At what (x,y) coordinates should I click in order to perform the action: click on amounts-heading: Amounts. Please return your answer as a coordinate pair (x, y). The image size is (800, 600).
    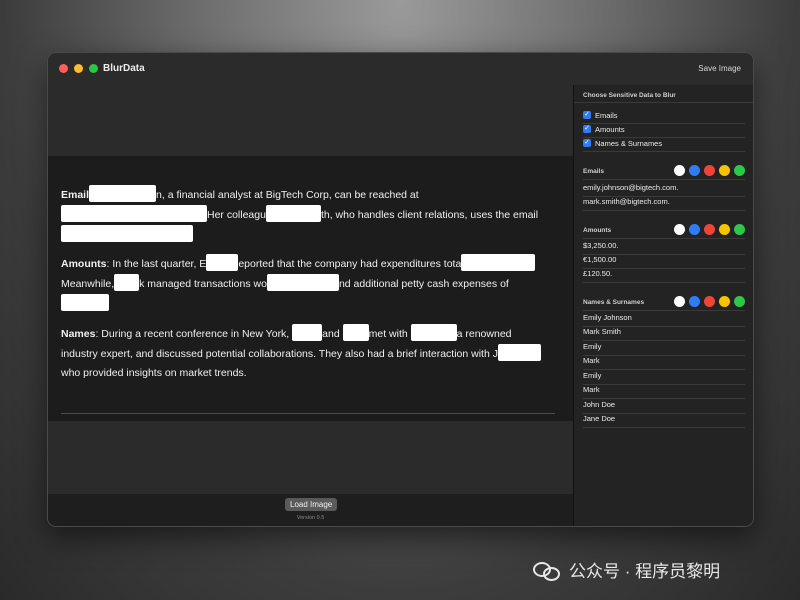
    Looking at the image, I should click on (84, 264).